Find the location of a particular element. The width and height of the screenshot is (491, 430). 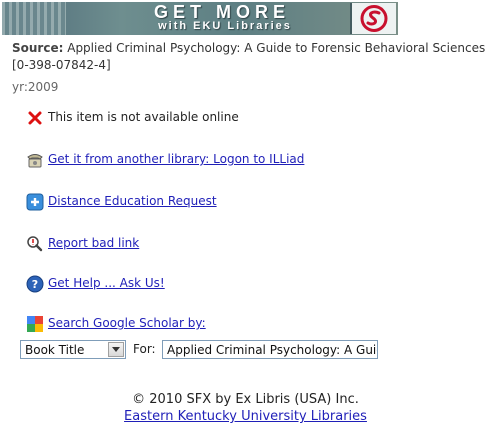

red-x-icon is located at coordinates (35, 118).